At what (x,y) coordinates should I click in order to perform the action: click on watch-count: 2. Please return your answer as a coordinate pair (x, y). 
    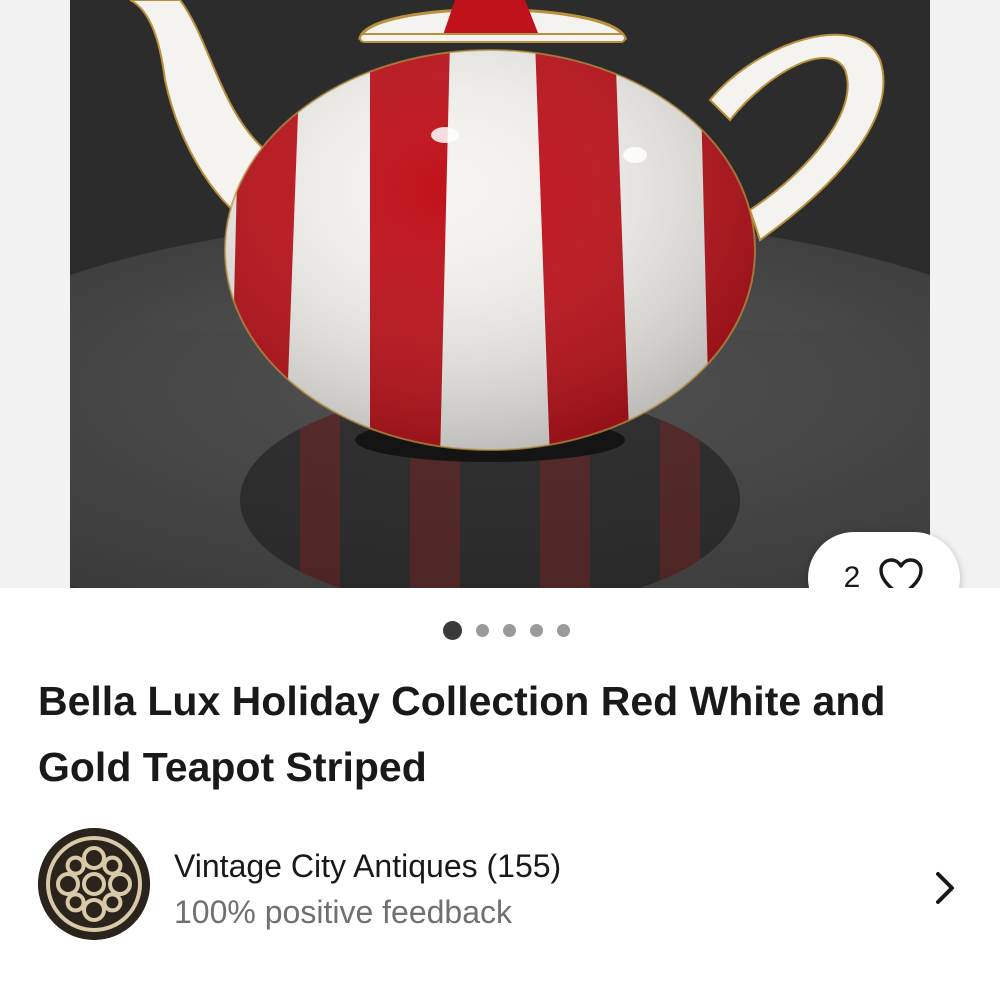
    Looking at the image, I should click on (852, 574).